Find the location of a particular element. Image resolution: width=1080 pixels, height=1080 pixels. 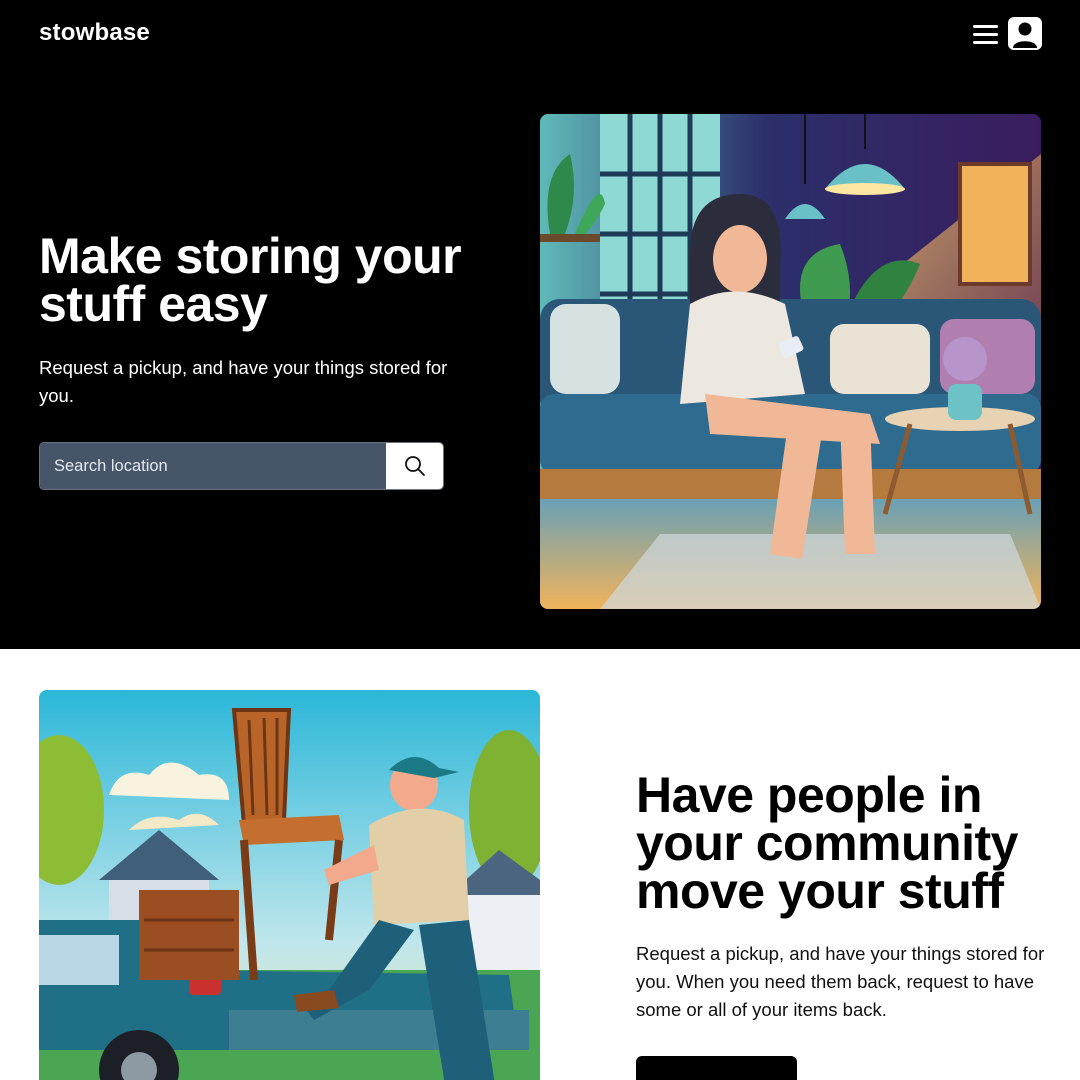

search-input is located at coordinates (213, 466).